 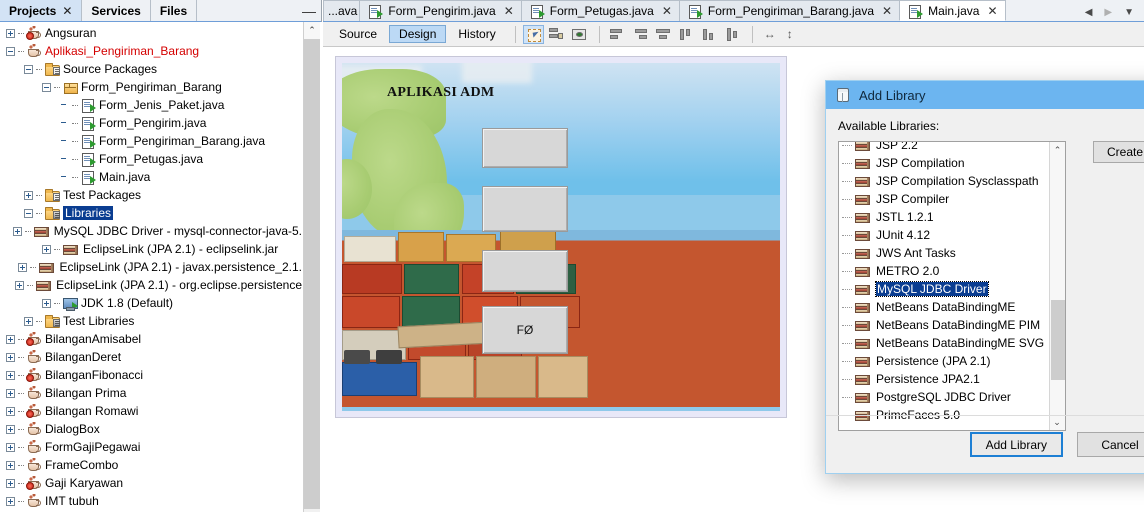 I want to click on tree-node-bilangan-romawi: Bilangan Romawi, so click(x=151, y=411).